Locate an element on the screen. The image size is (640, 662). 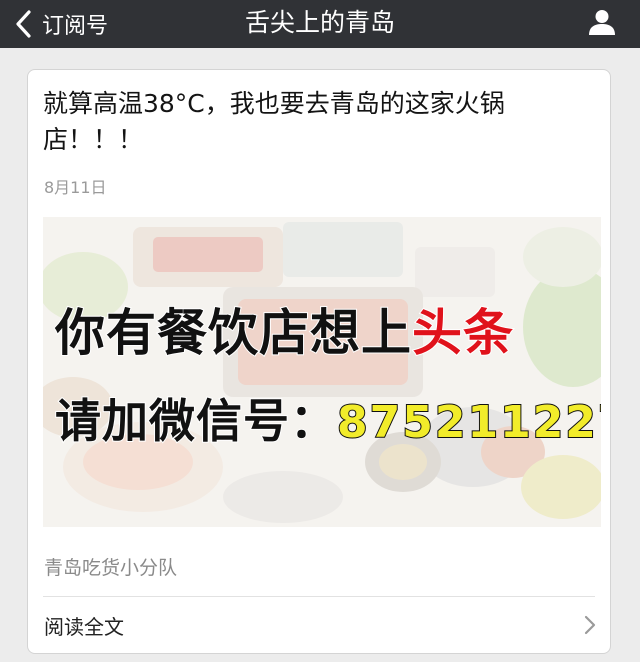
cover-ad-line-2-text: 请加微信号： is located at coordinates (195, 421).